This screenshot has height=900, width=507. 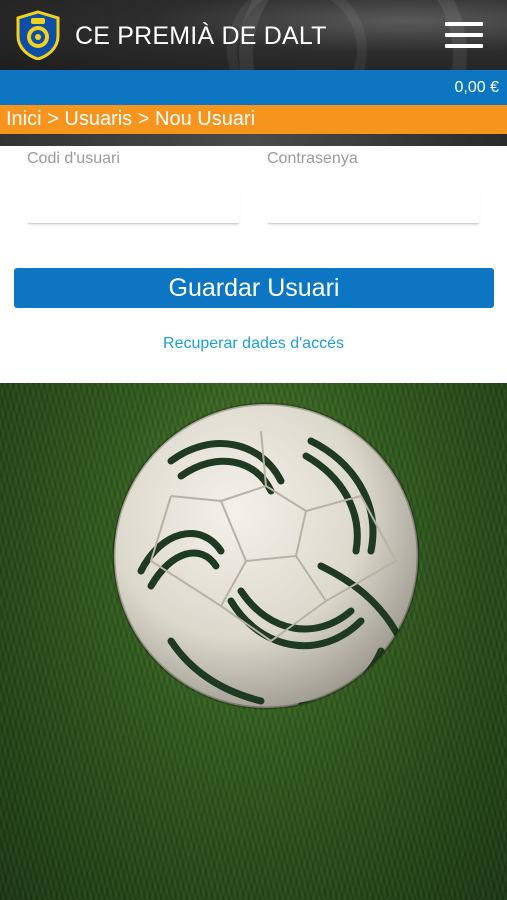 I want to click on recover-access-link: Recuperar dades d'accés, so click(x=253, y=344).